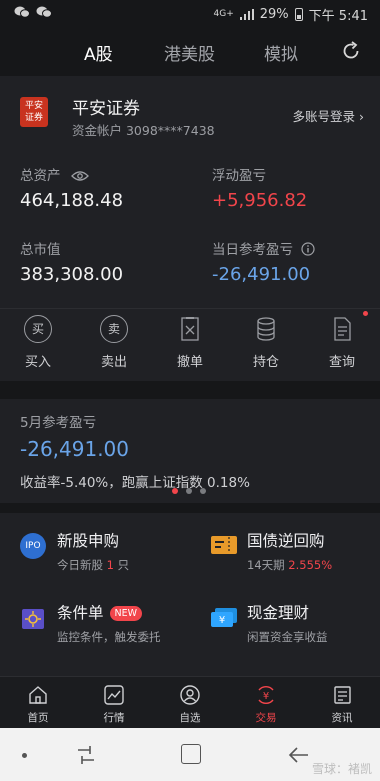  What do you see at coordinates (114, 695) in the screenshot?
I see `chart-icon` at bounding box center [114, 695].